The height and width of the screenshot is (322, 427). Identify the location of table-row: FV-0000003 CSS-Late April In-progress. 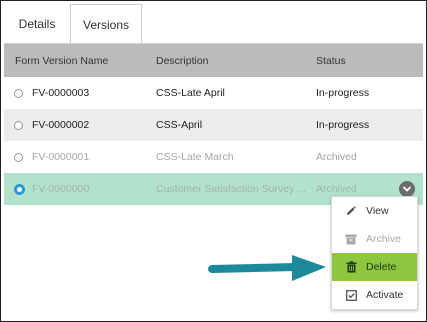
(213, 93).